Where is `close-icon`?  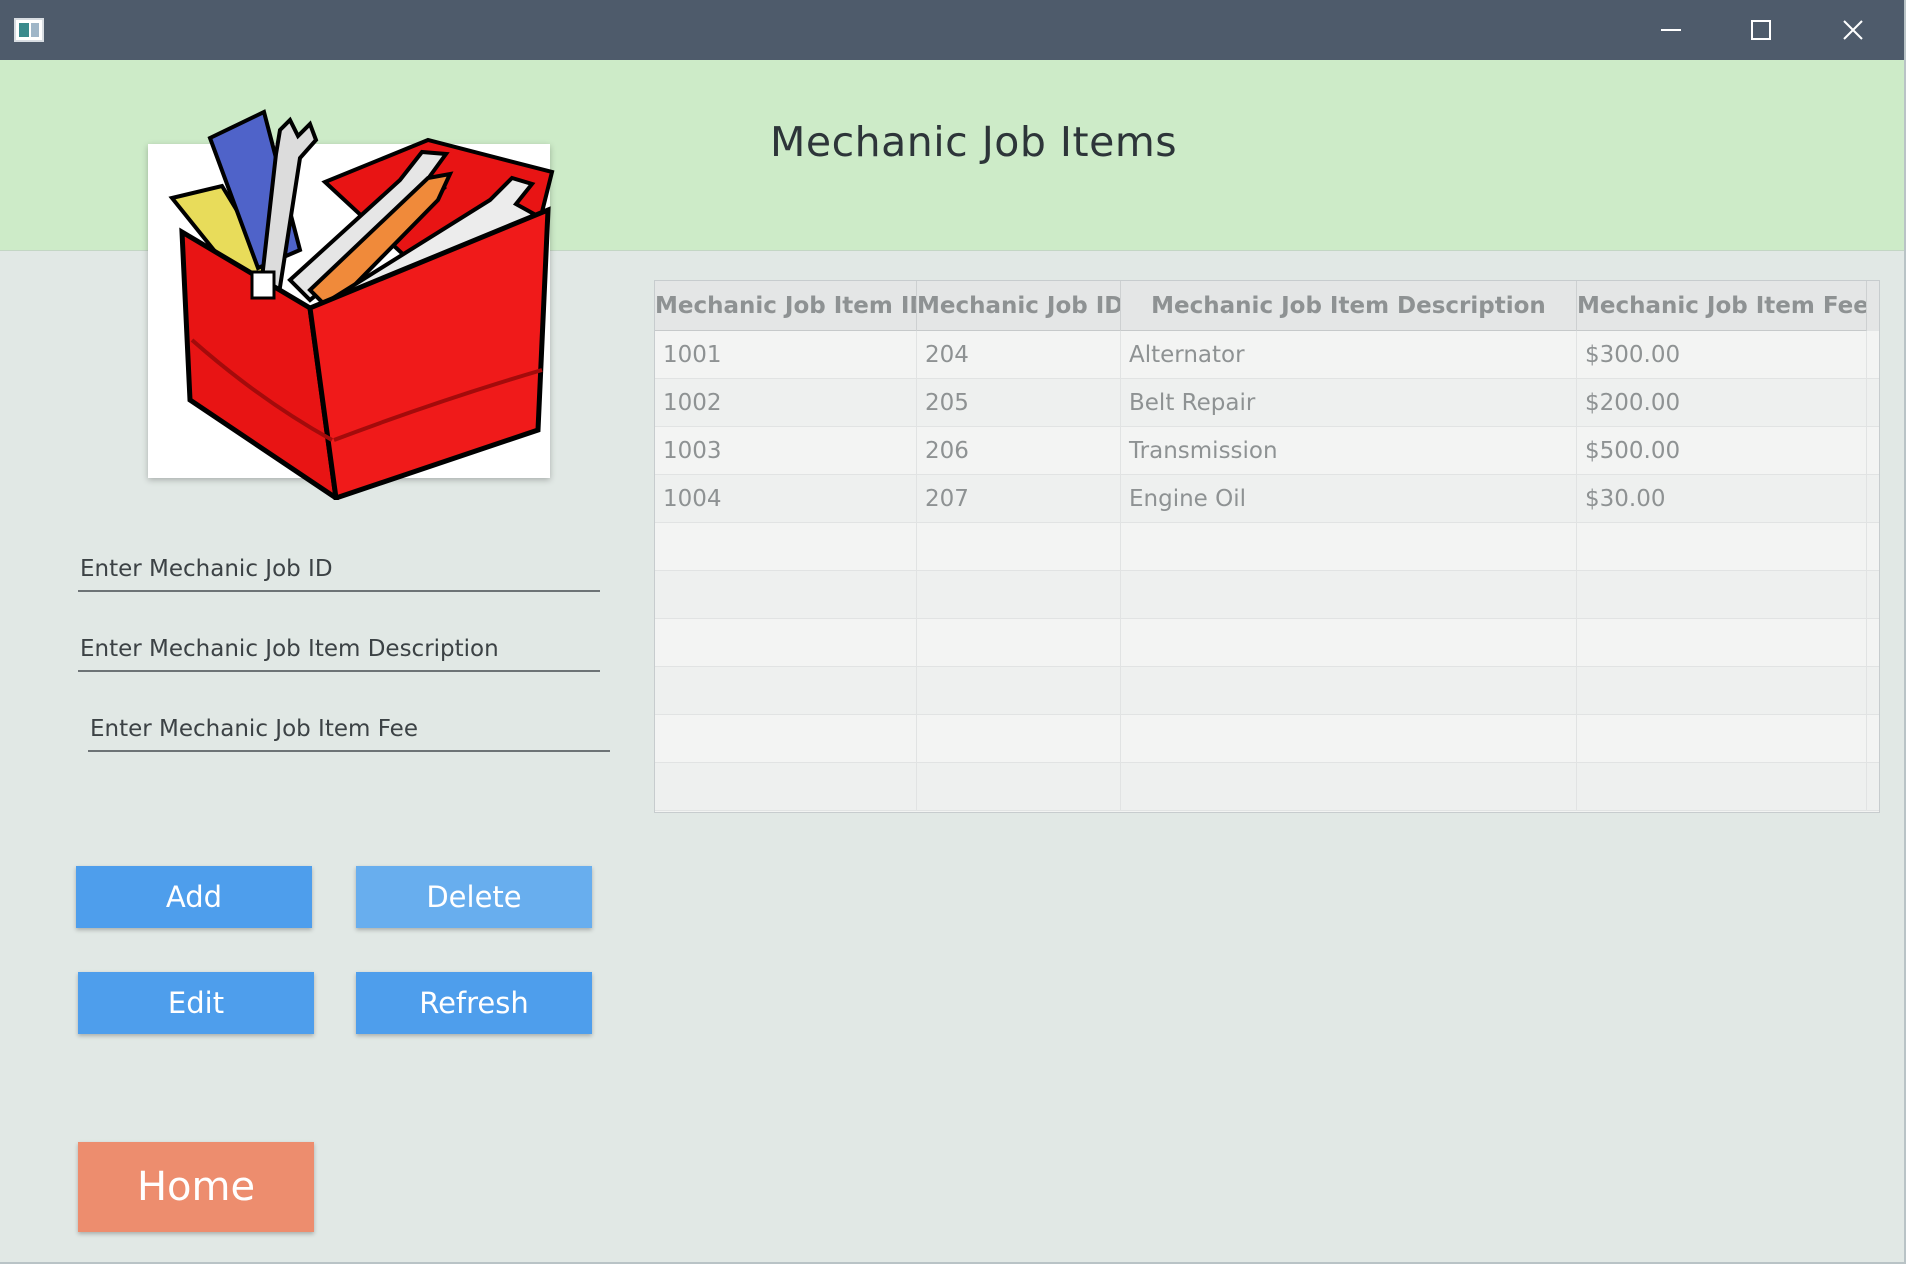
close-icon is located at coordinates (1853, 30).